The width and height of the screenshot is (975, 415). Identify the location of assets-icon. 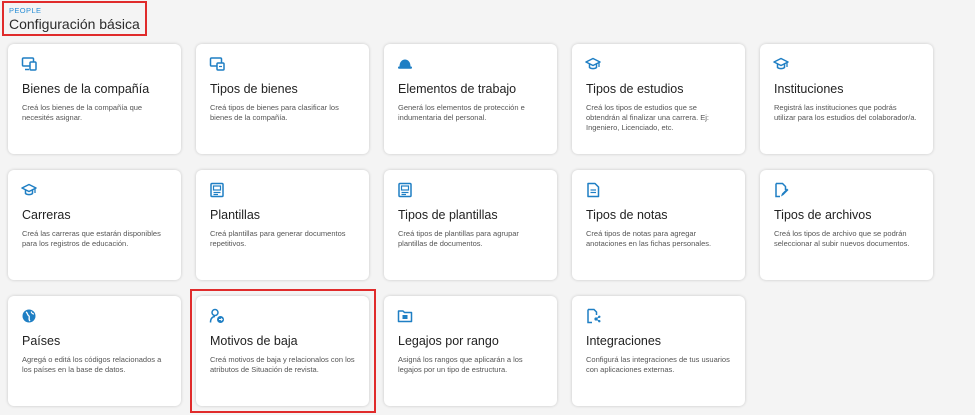
(29, 64).